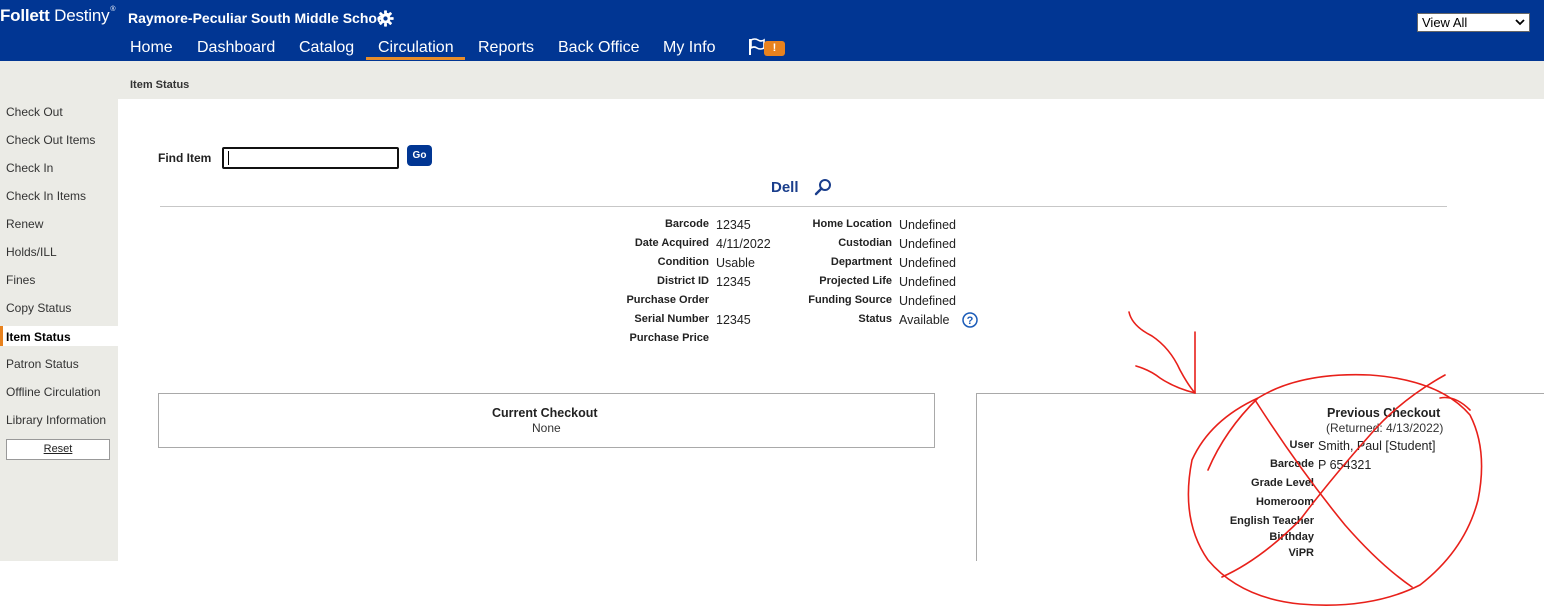 The width and height of the screenshot is (1544, 608). Describe the element at coordinates (669, 338) in the screenshot. I see `purchase-price-label: Purchase Price` at that location.